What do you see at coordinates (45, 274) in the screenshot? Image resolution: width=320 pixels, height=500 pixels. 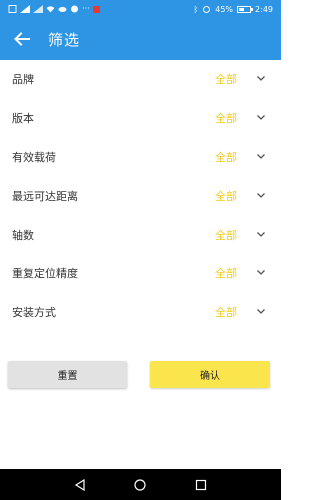 I see `filter-label: 重复定位精度` at bounding box center [45, 274].